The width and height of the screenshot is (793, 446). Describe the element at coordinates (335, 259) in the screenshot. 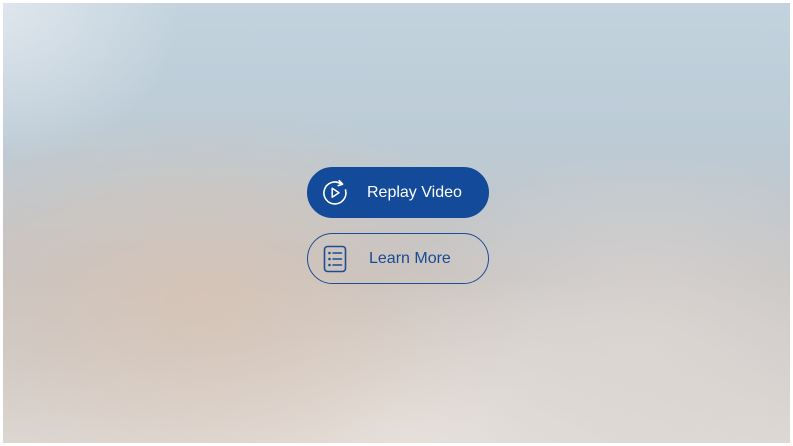

I see `list-icon` at that location.